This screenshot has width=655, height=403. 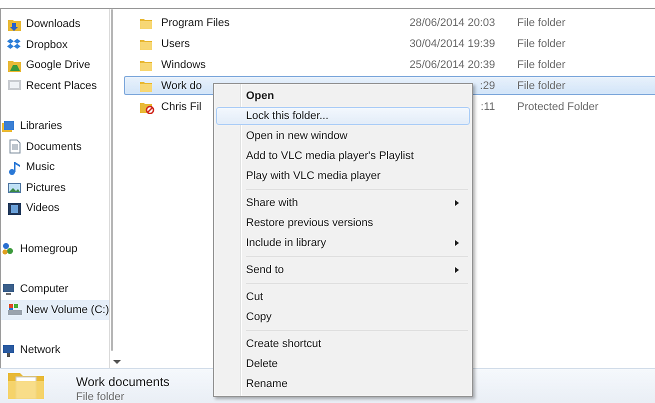 I want to click on file-type: Protected Folder, so click(x=558, y=106).